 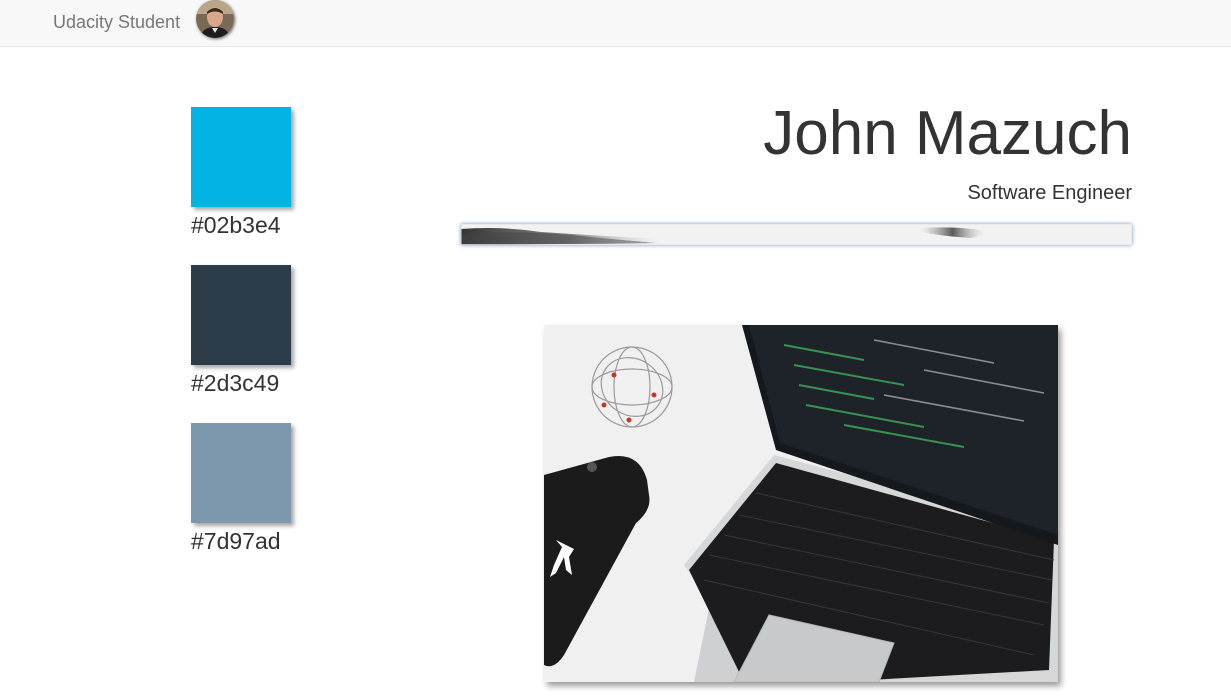 I want to click on ink-brush-divider-icon, so click(x=796, y=234).